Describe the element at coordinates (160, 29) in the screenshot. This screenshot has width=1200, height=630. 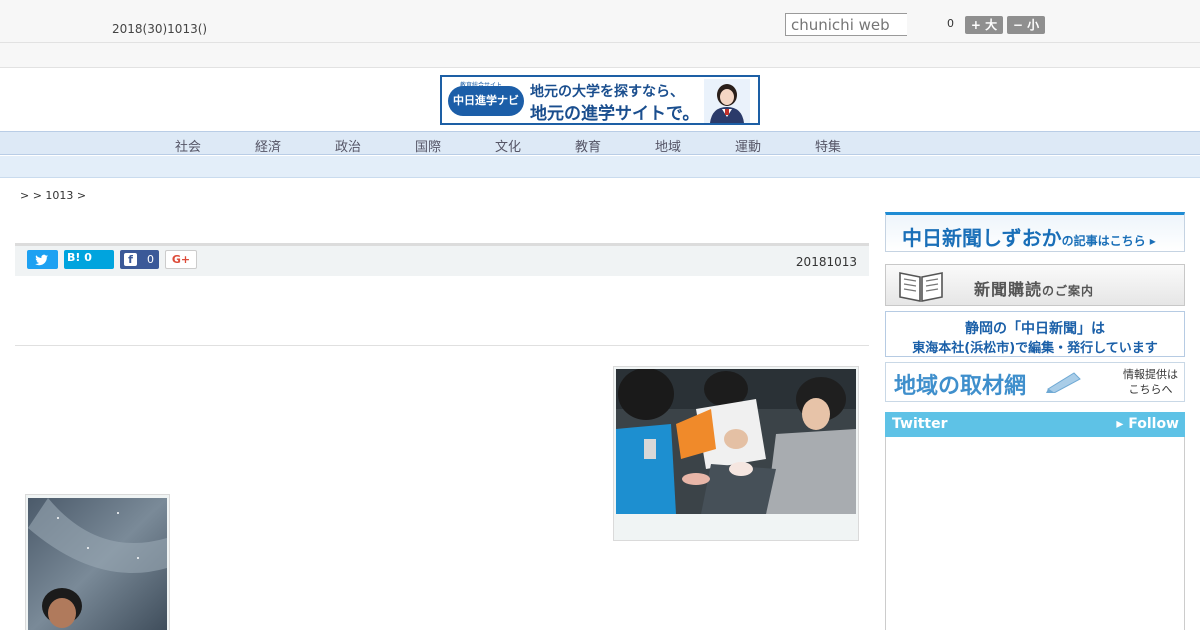
I see `current-date: 2018(30)1013()` at that location.